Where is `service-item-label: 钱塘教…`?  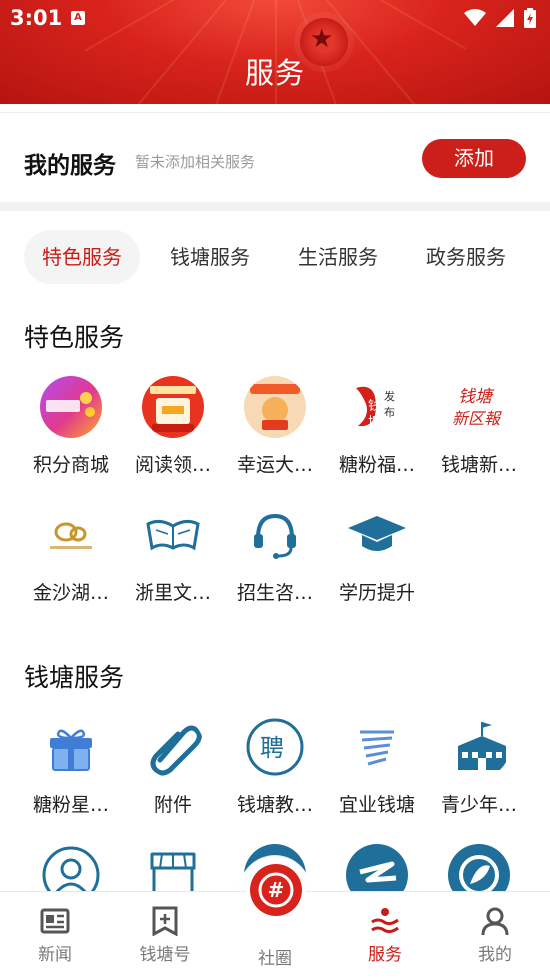
service-item-label: 钱塘教… is located at coordinates (274, 805).